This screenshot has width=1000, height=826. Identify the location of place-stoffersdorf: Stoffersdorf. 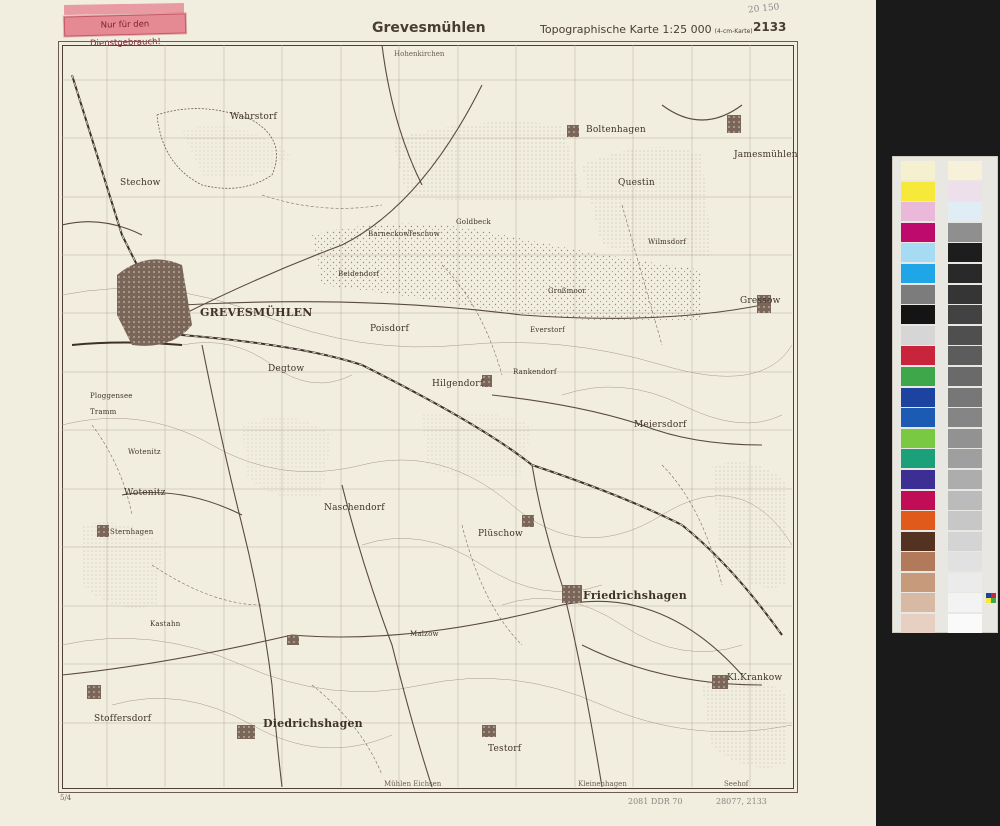
(123, 719).